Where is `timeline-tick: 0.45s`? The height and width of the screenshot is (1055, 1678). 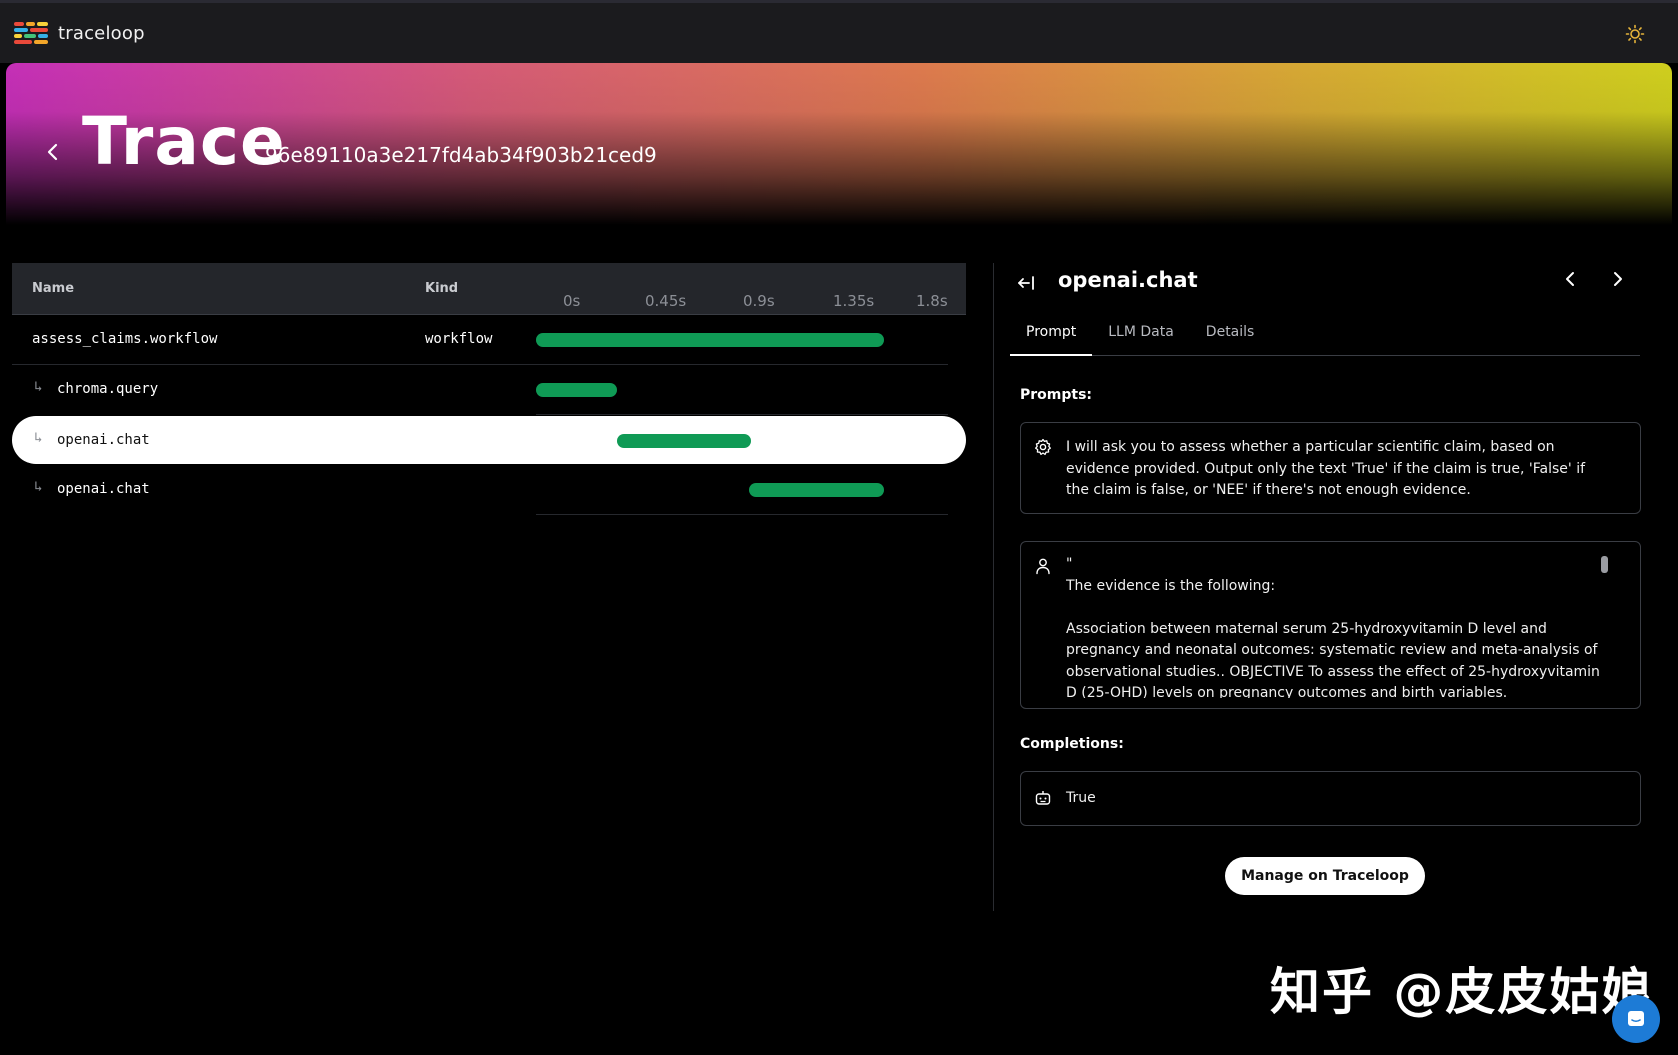 timeline-tick: 0.45s is located at coordinates (666, 301).